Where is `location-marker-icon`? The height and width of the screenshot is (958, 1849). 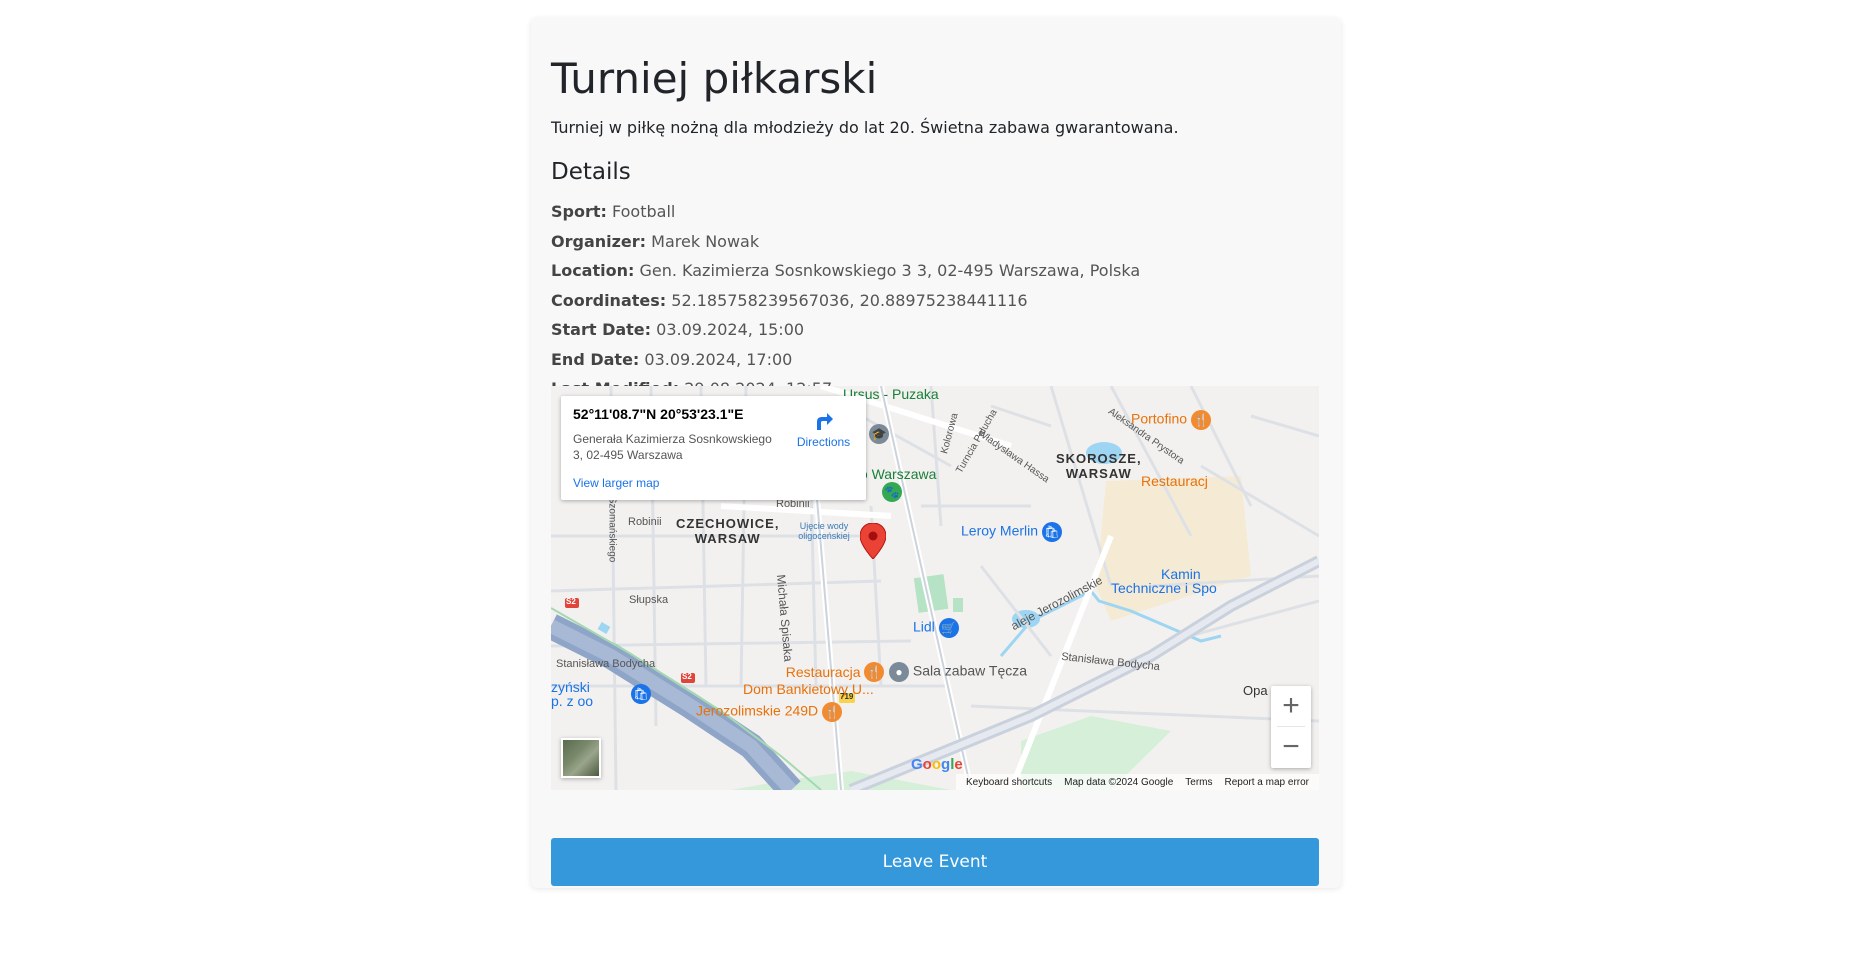 location-marker-icon is located at coordinates (873, 541).